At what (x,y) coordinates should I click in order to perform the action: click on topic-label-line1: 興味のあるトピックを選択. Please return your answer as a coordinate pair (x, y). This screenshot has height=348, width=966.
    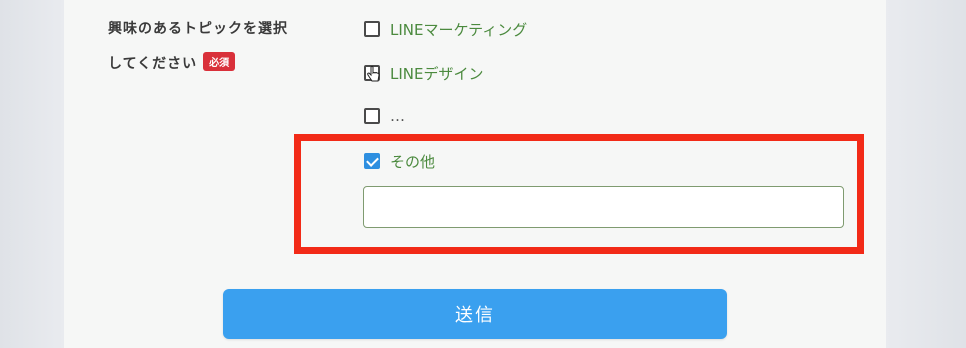
    Looking at the image, I should click on (198, 29).